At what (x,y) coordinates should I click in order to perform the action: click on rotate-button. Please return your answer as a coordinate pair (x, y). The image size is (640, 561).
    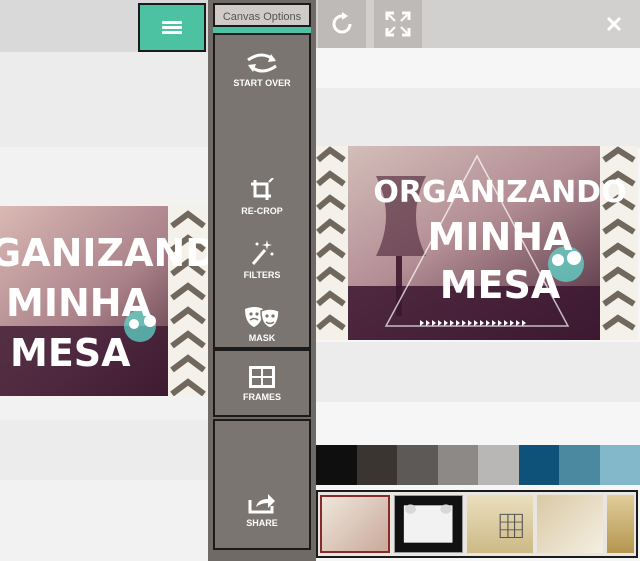
    Looking at the image, I should click on (342, 24).